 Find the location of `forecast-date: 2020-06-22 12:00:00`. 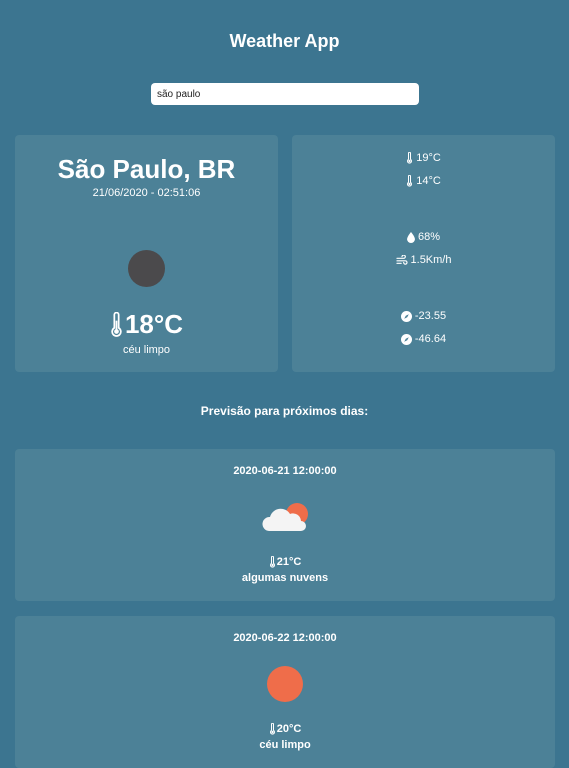

forecast-date: 2020-06-22 12:00:00 is located at coordinates (285, 638).